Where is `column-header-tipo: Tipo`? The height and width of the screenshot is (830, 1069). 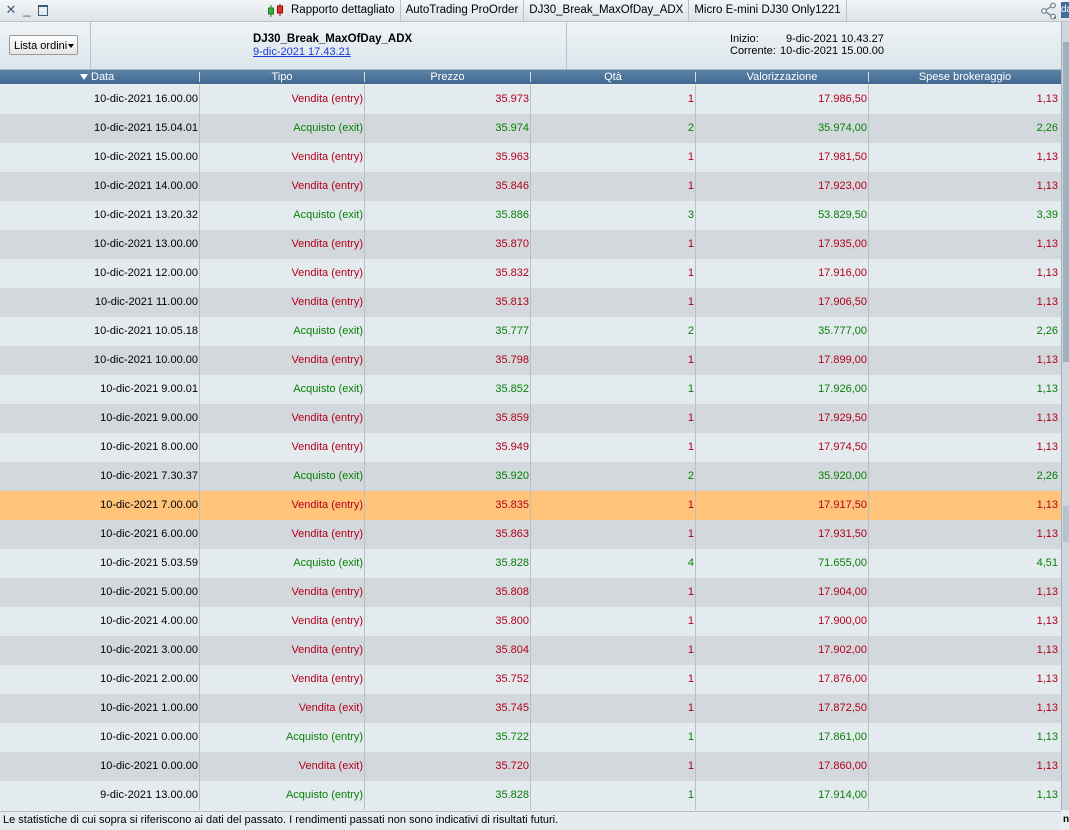
column-header-tipo: Tipo is located at coordinates (282, 77).